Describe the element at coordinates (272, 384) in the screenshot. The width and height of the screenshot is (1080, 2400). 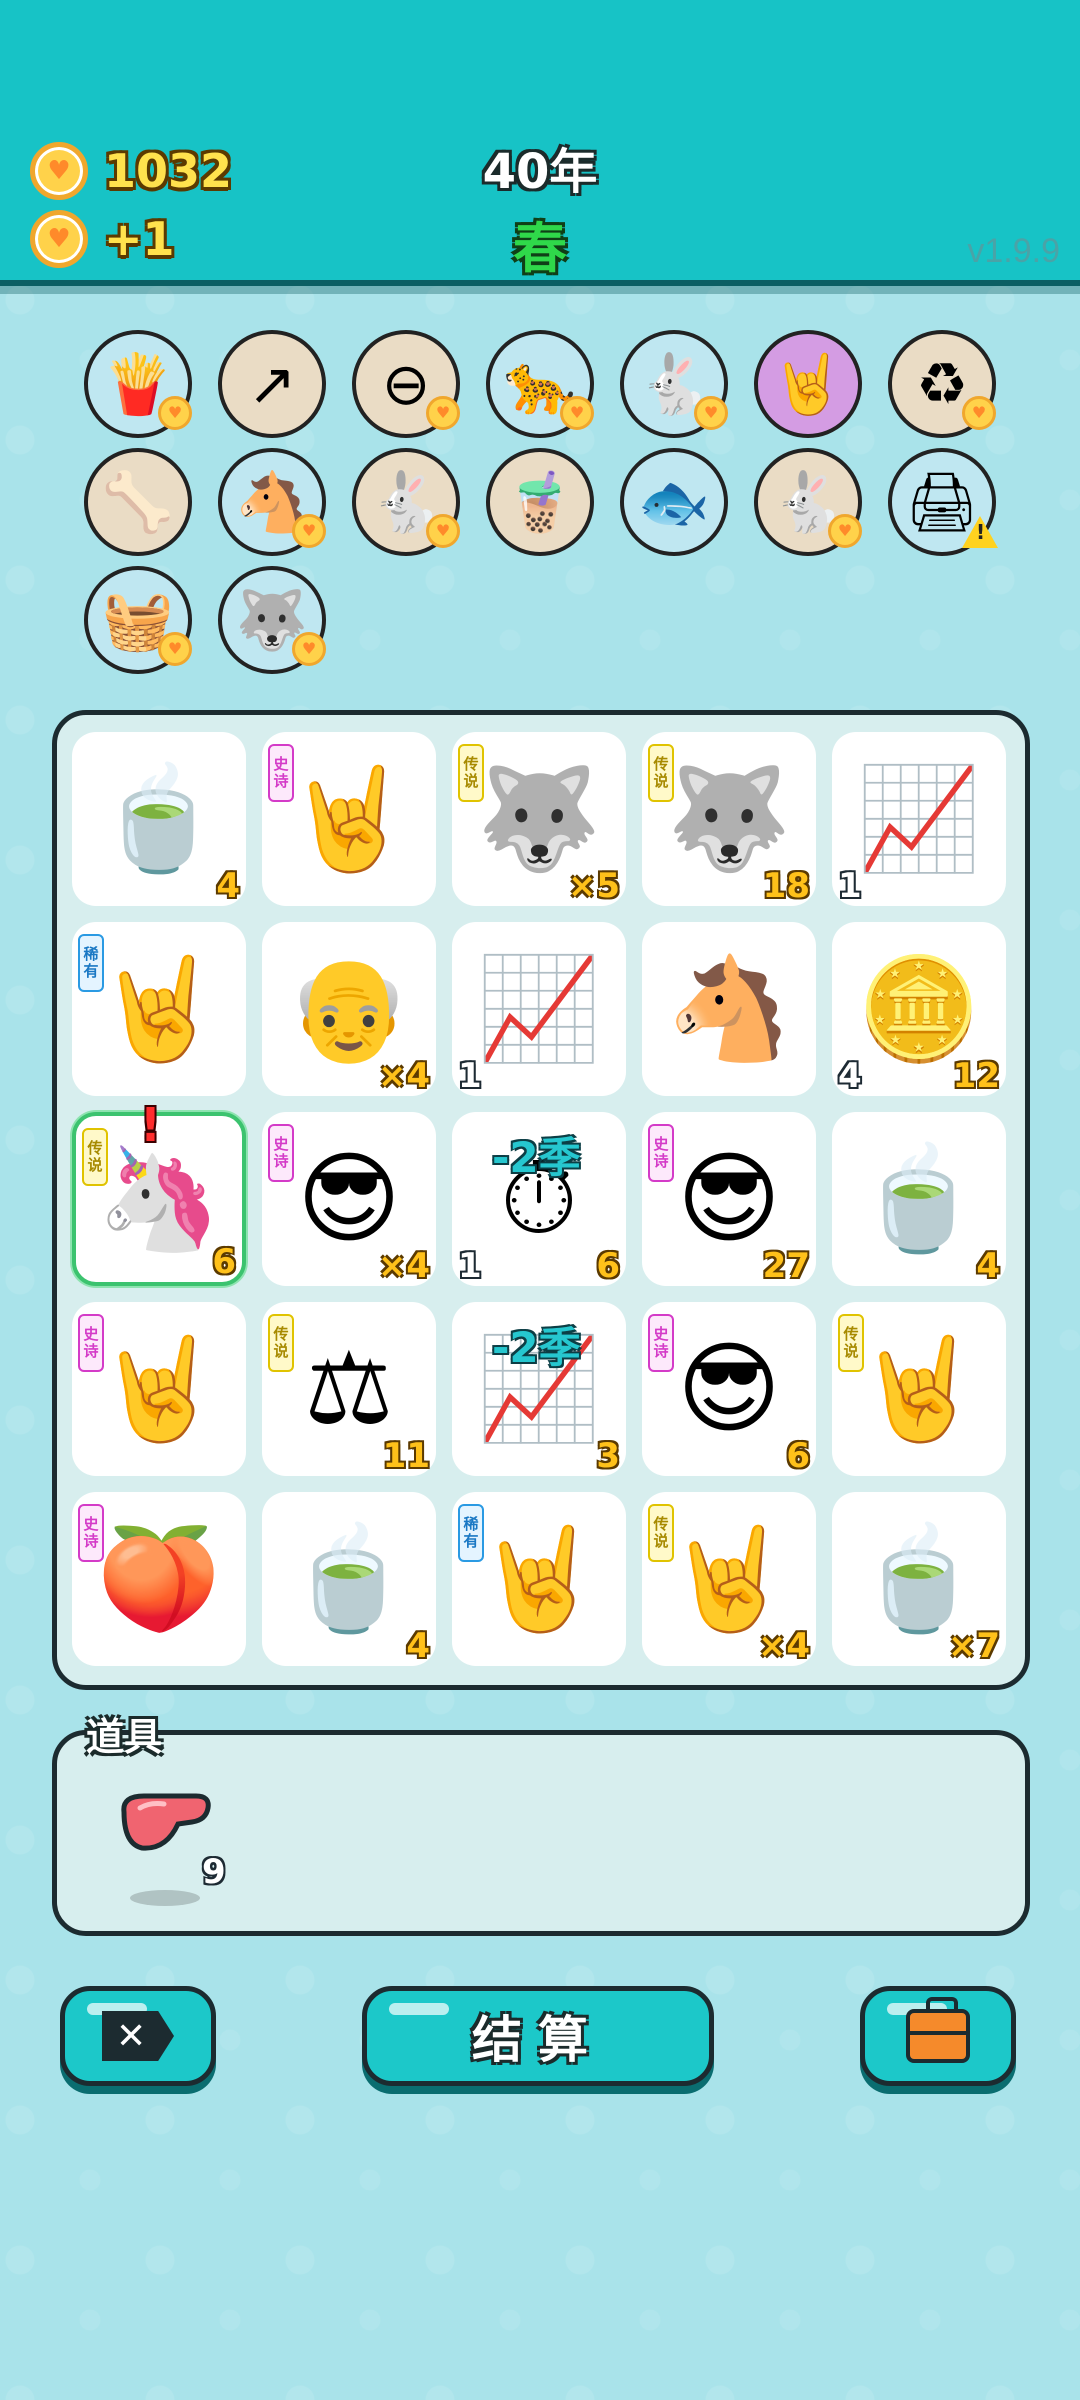
I see `symbol-slot: ↗` at that location.